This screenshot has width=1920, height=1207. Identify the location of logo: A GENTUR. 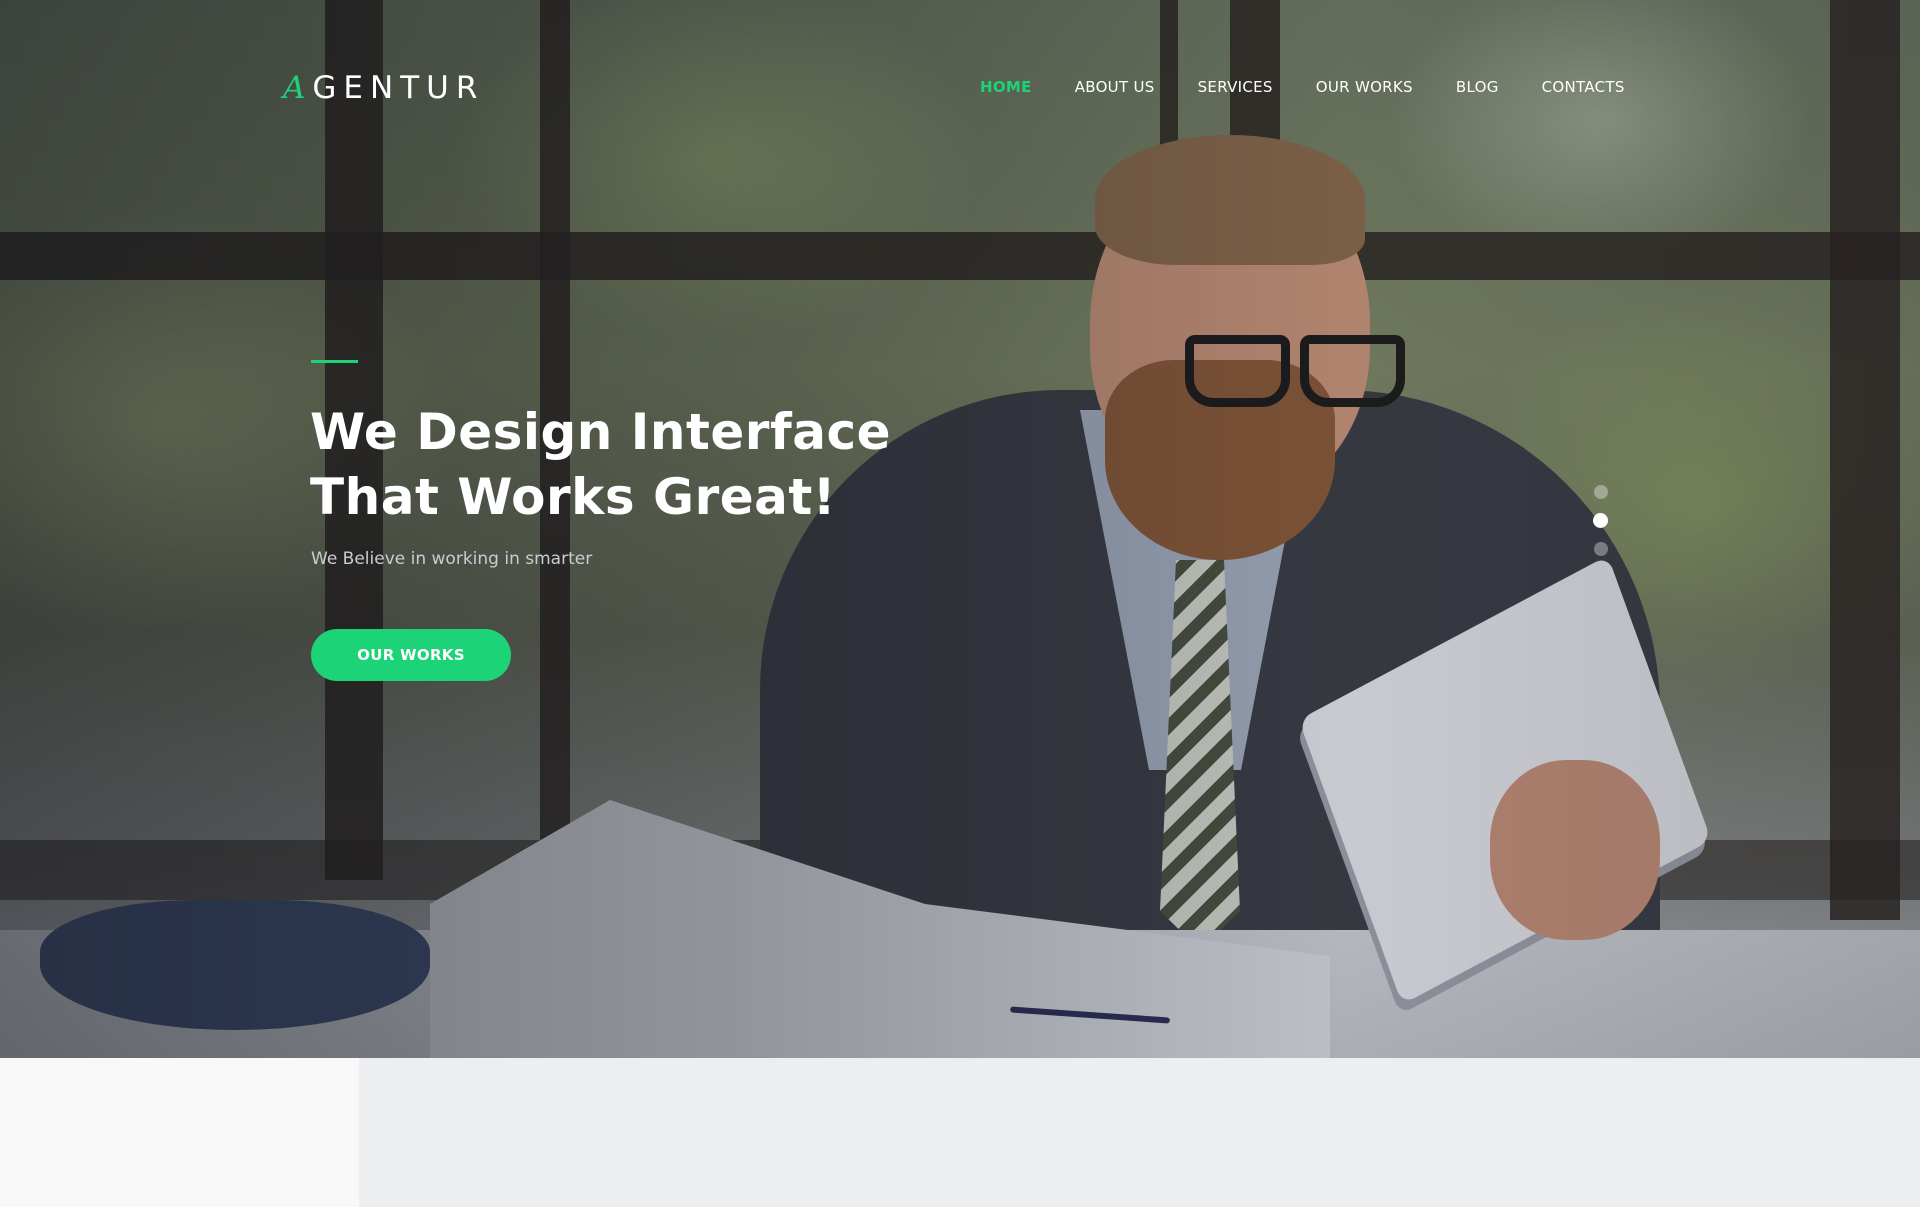
(383, 88).